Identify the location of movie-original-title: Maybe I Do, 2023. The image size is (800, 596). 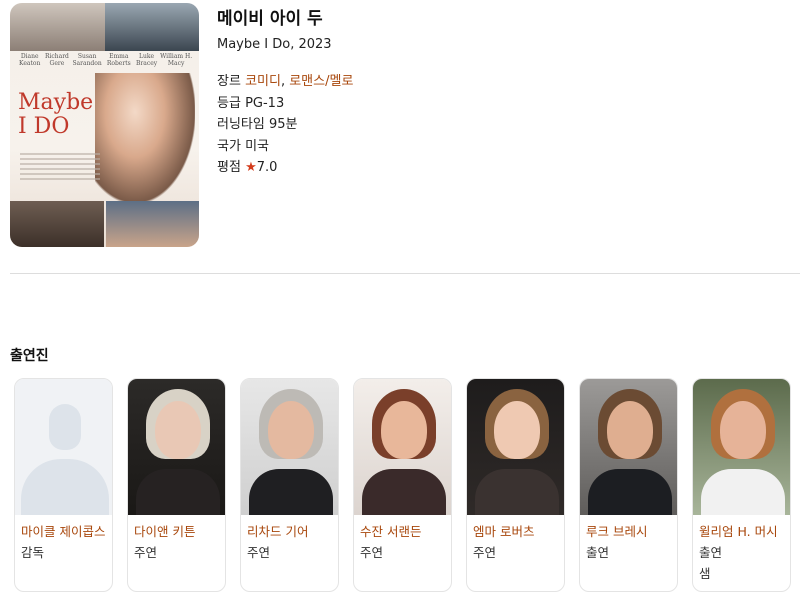
(274, 44).